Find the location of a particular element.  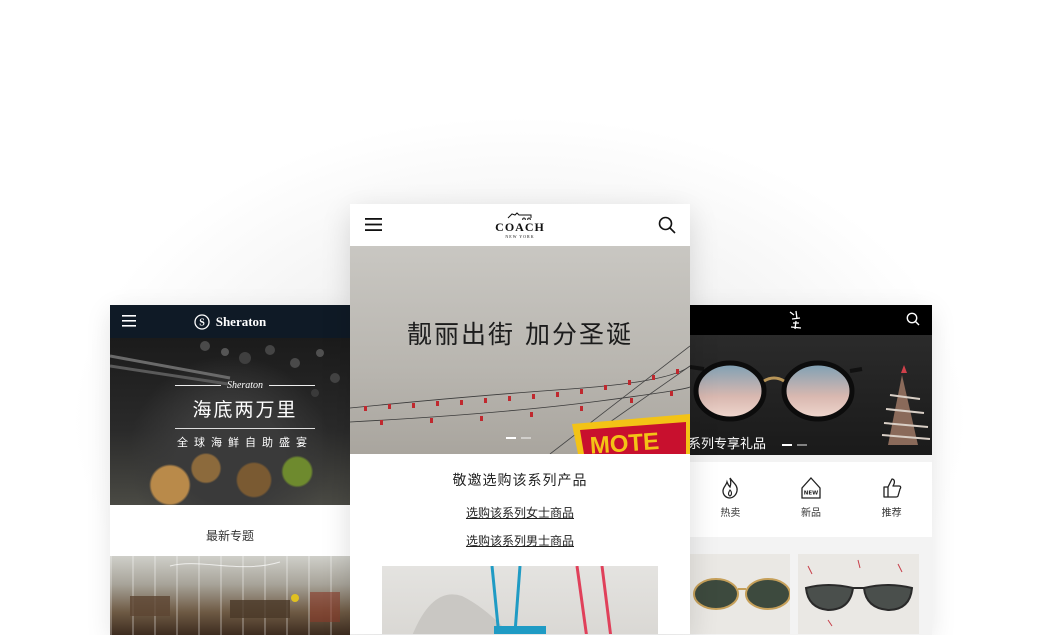

sheraton-header: S Sheraton is located at coordinates (230, 321).